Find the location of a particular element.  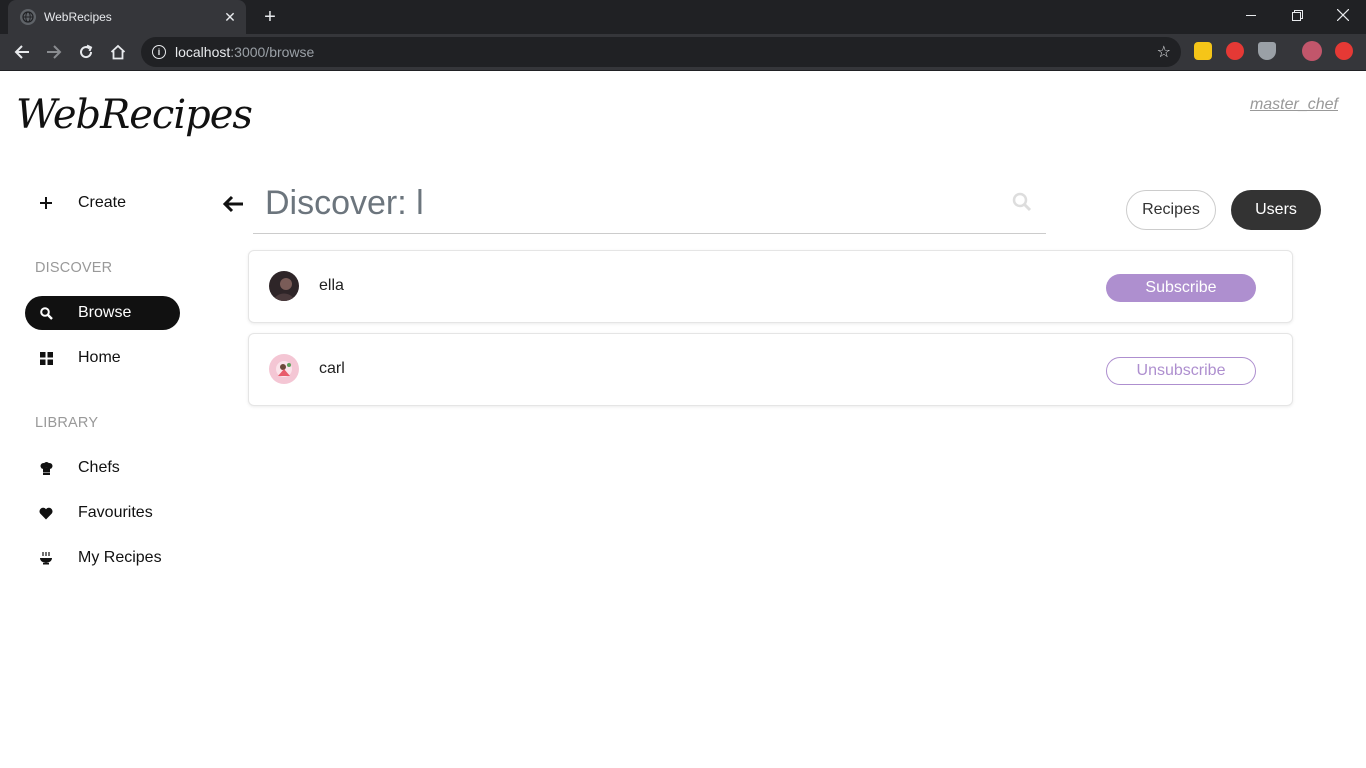

create-label: Create is located at coordinates (102, 202).